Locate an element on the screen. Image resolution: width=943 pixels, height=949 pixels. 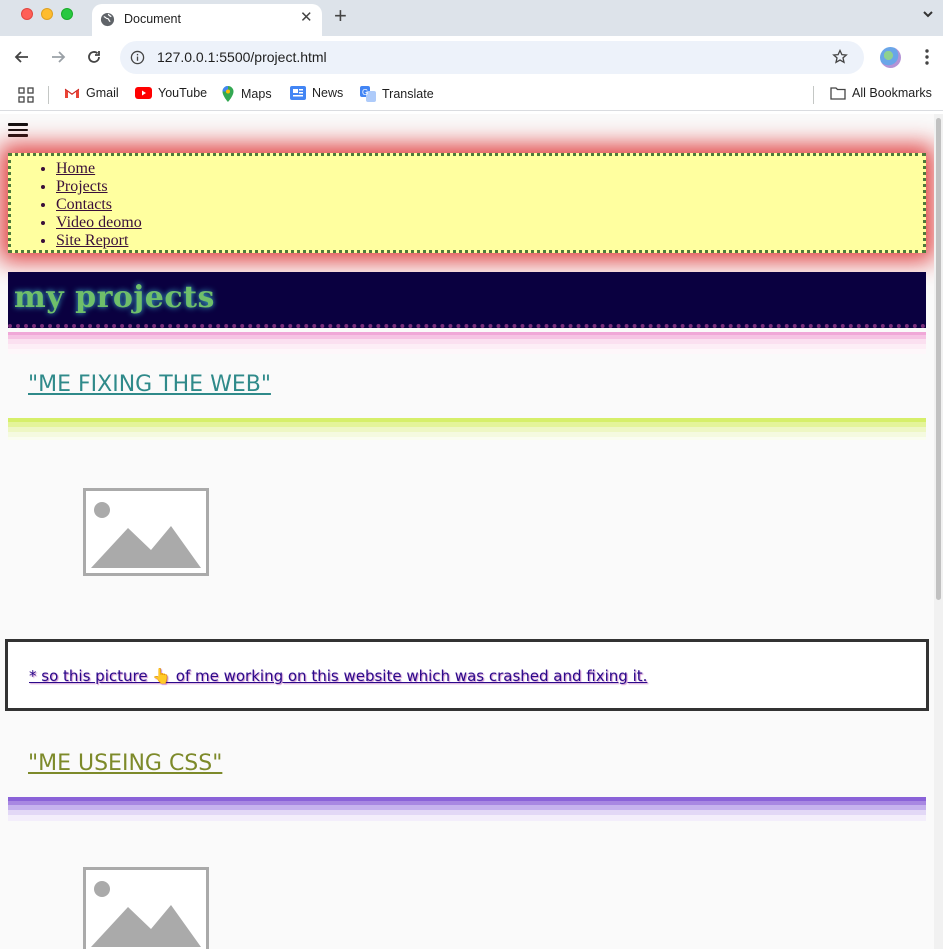
apps-grid-icon is located at coordinates (26, 95).